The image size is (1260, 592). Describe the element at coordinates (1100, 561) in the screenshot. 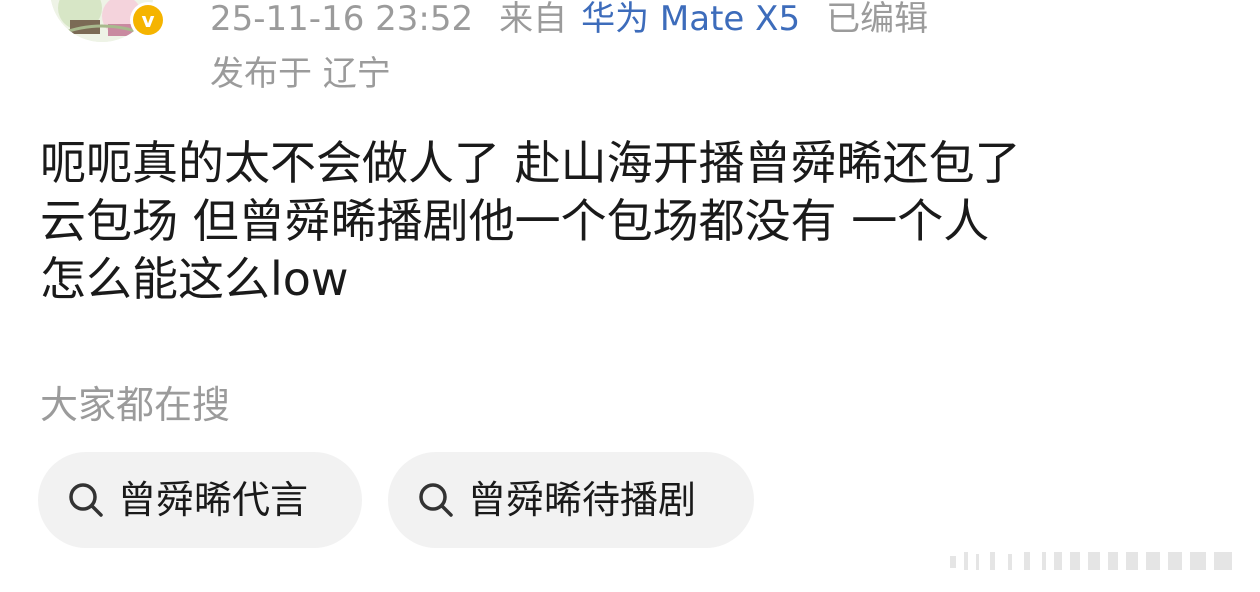

I see `watermark-icon` at that location.